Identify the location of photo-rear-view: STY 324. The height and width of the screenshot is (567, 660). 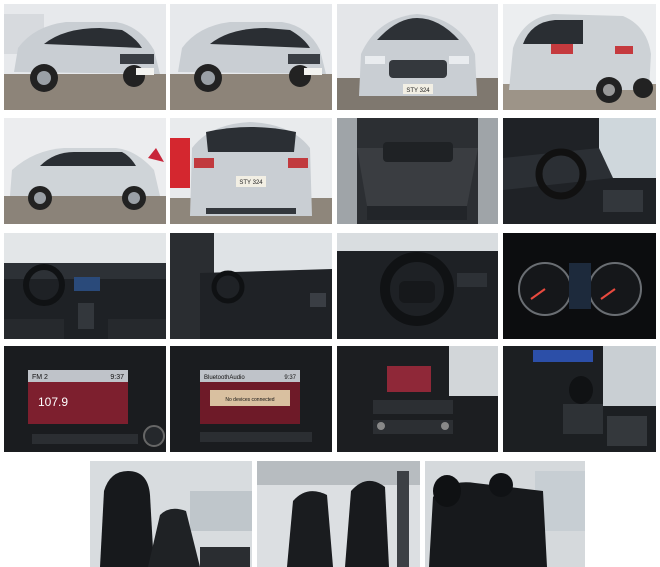
(251, 171).